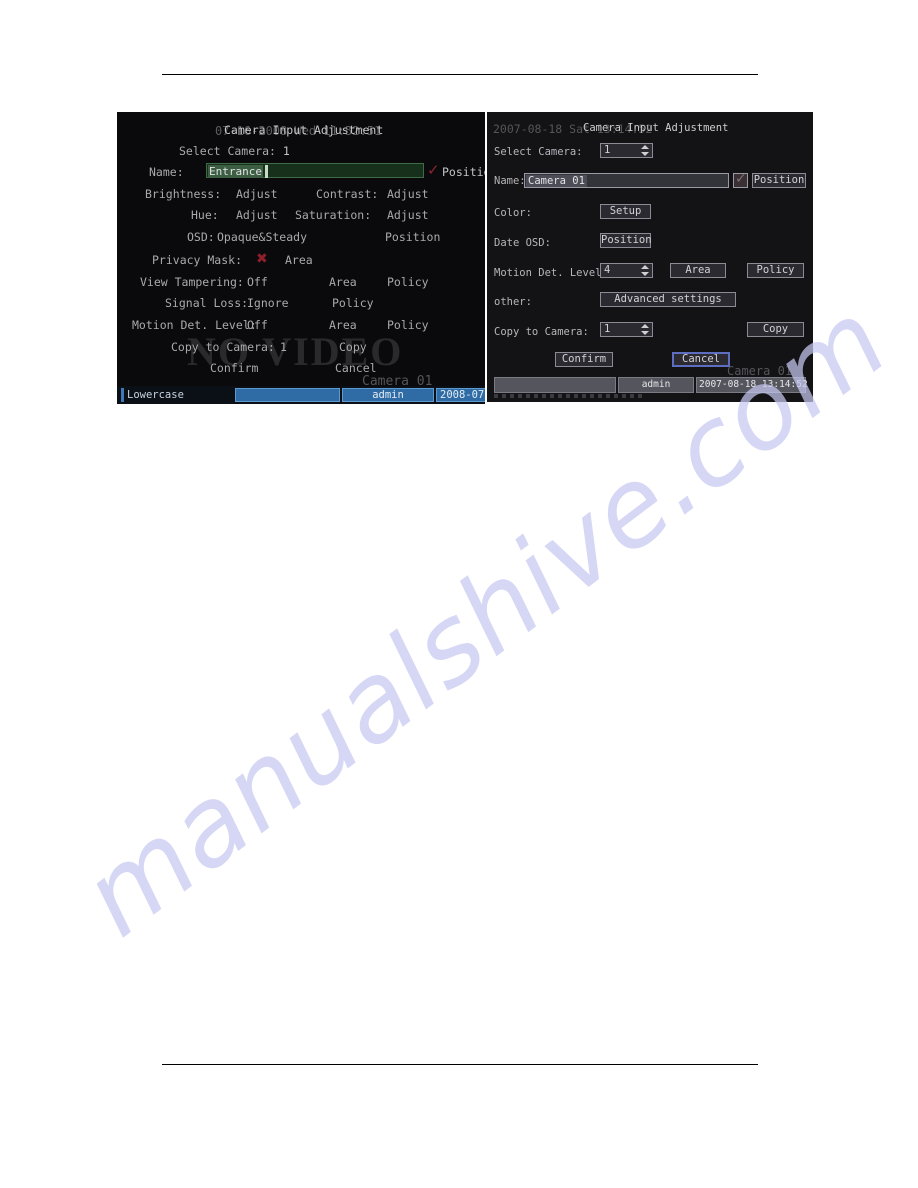  Describe the element at coordinates (257, 325) in the screenshot. I see `left-motion-level-value: Off` at that location.